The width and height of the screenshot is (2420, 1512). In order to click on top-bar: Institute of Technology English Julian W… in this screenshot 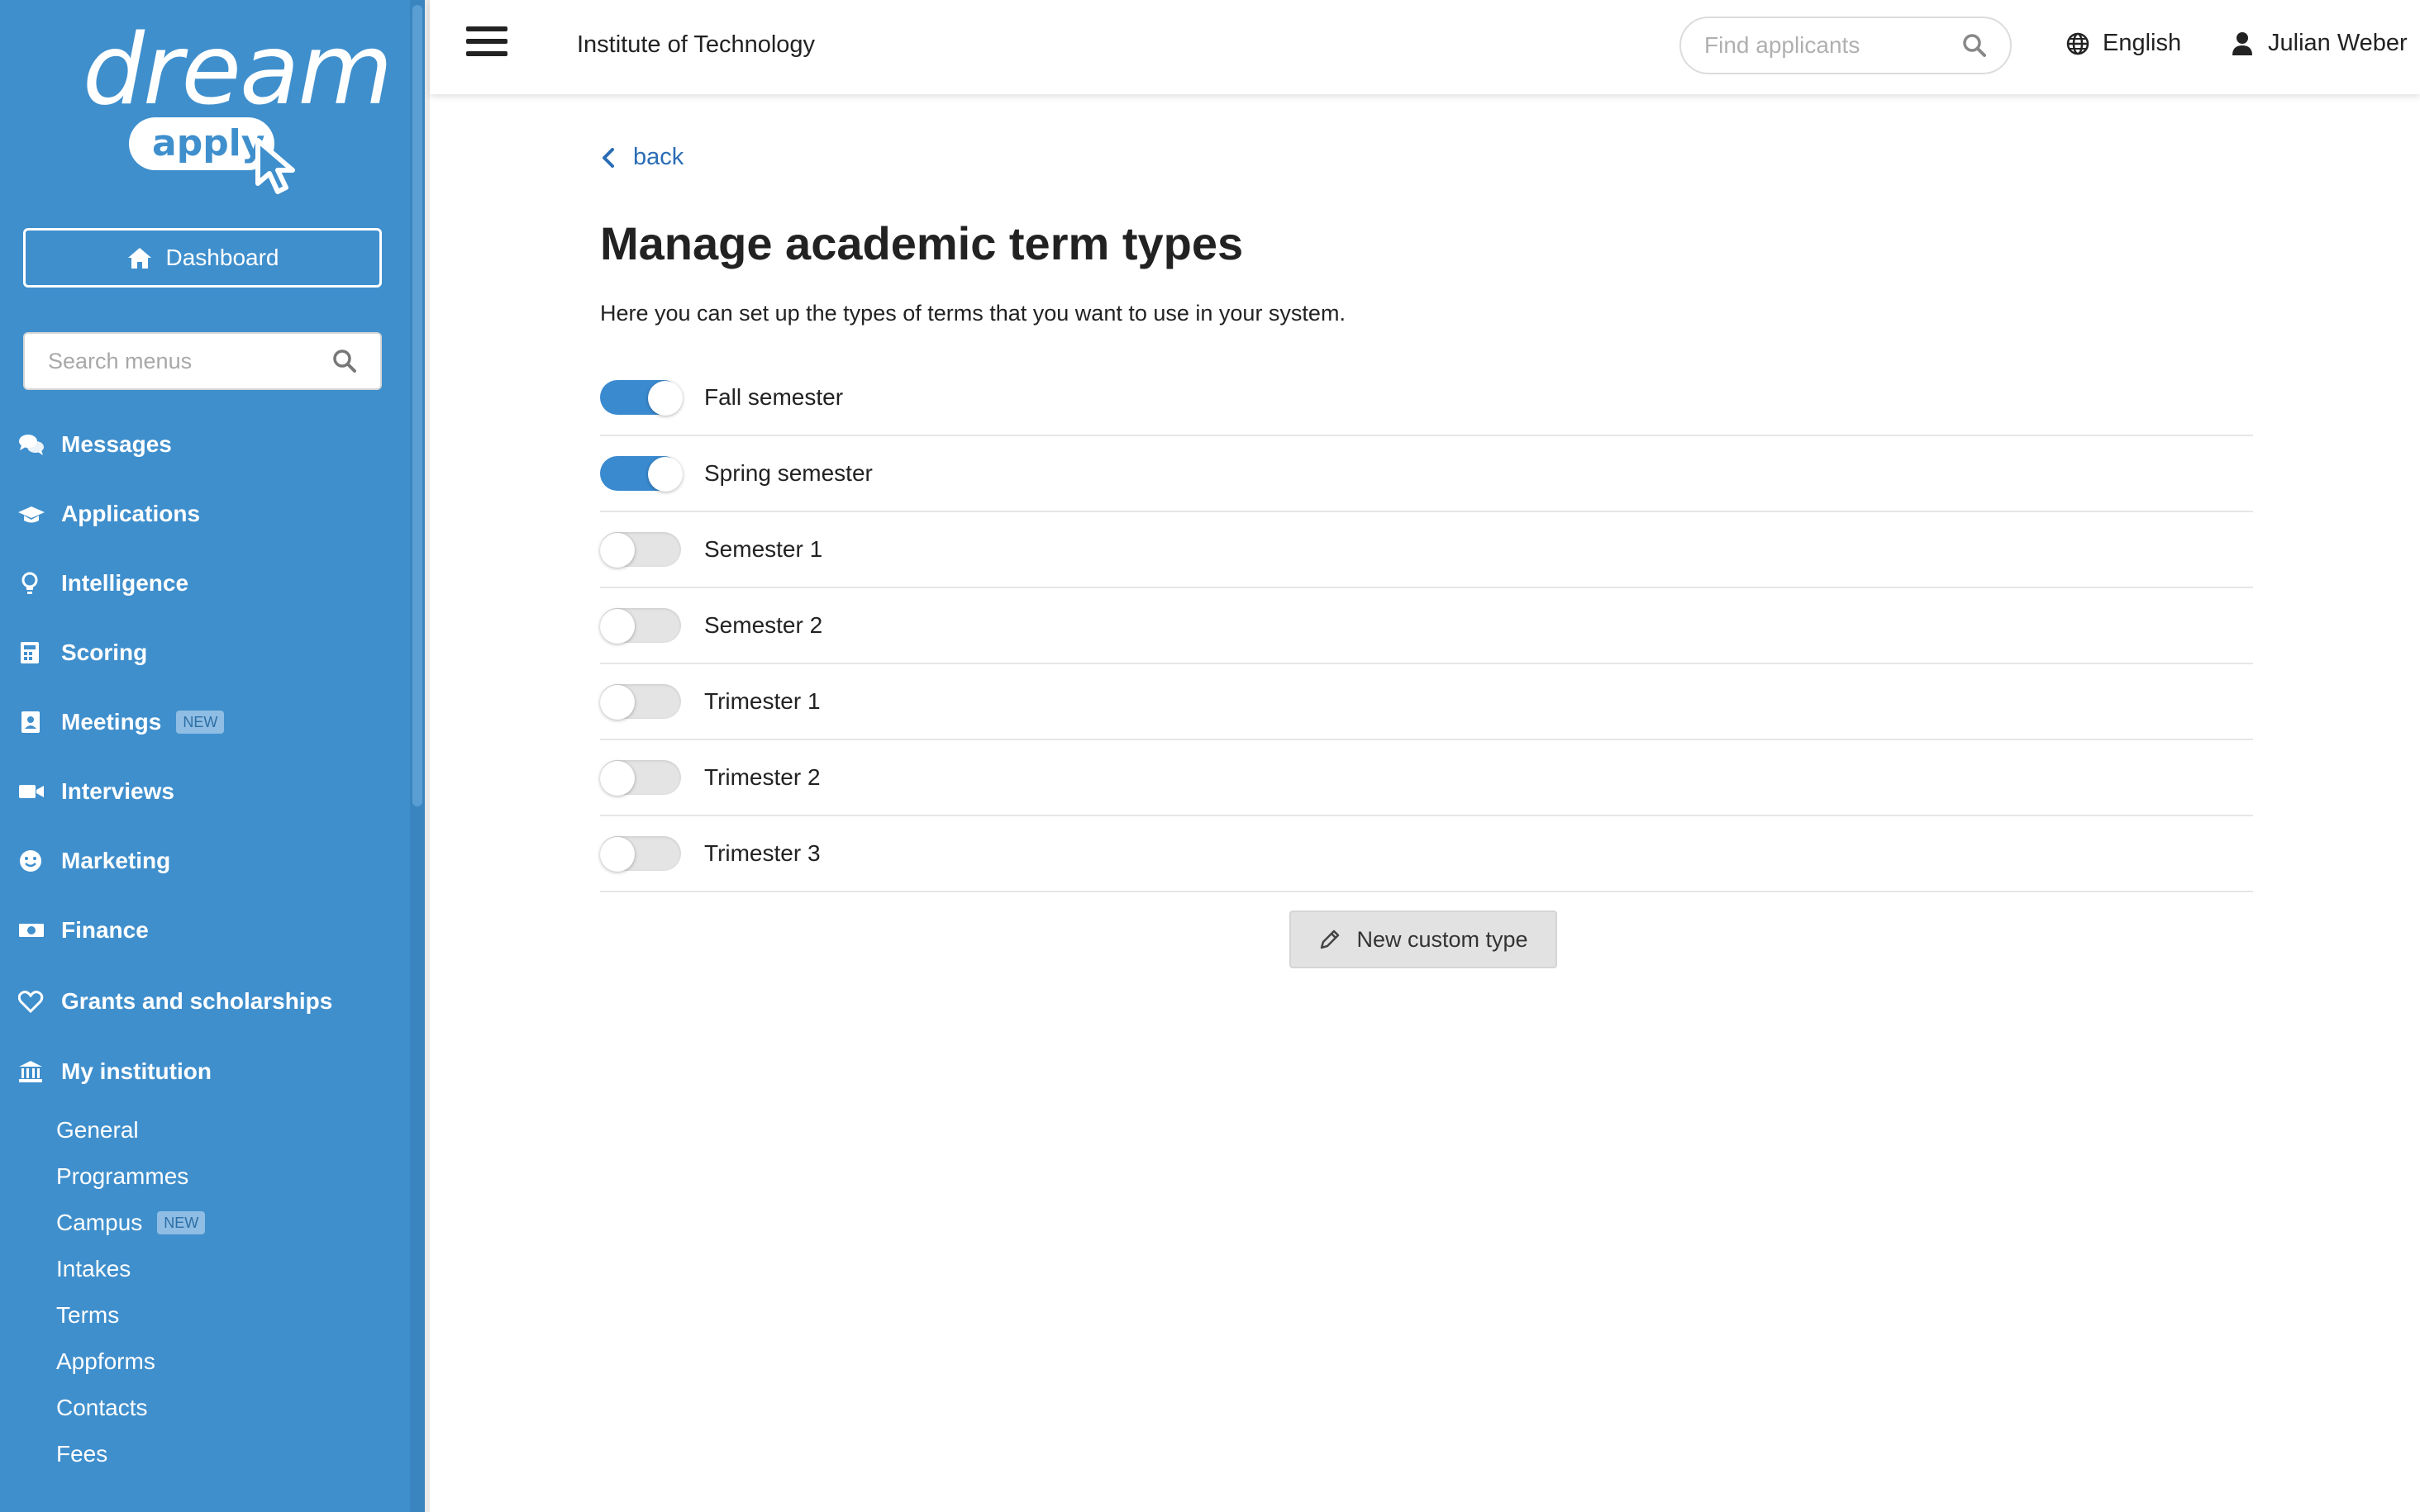, I will do `click(1425, 47)`.